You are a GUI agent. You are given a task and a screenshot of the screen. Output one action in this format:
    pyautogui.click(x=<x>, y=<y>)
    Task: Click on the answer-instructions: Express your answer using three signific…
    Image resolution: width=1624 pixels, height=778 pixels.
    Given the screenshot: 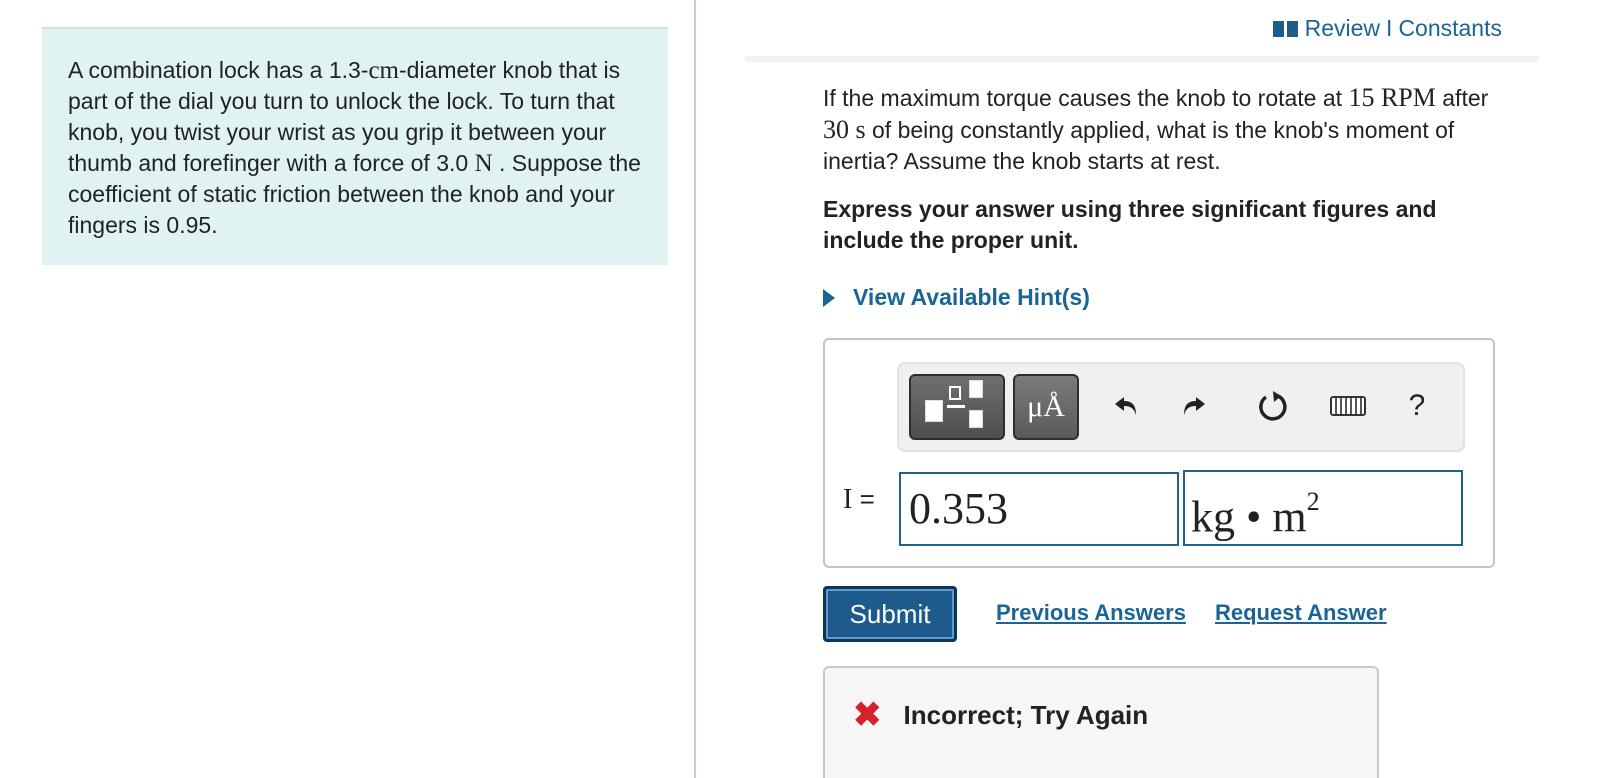 What is the action you would take?
    pyautogui.click(x=1130, y=224)
    